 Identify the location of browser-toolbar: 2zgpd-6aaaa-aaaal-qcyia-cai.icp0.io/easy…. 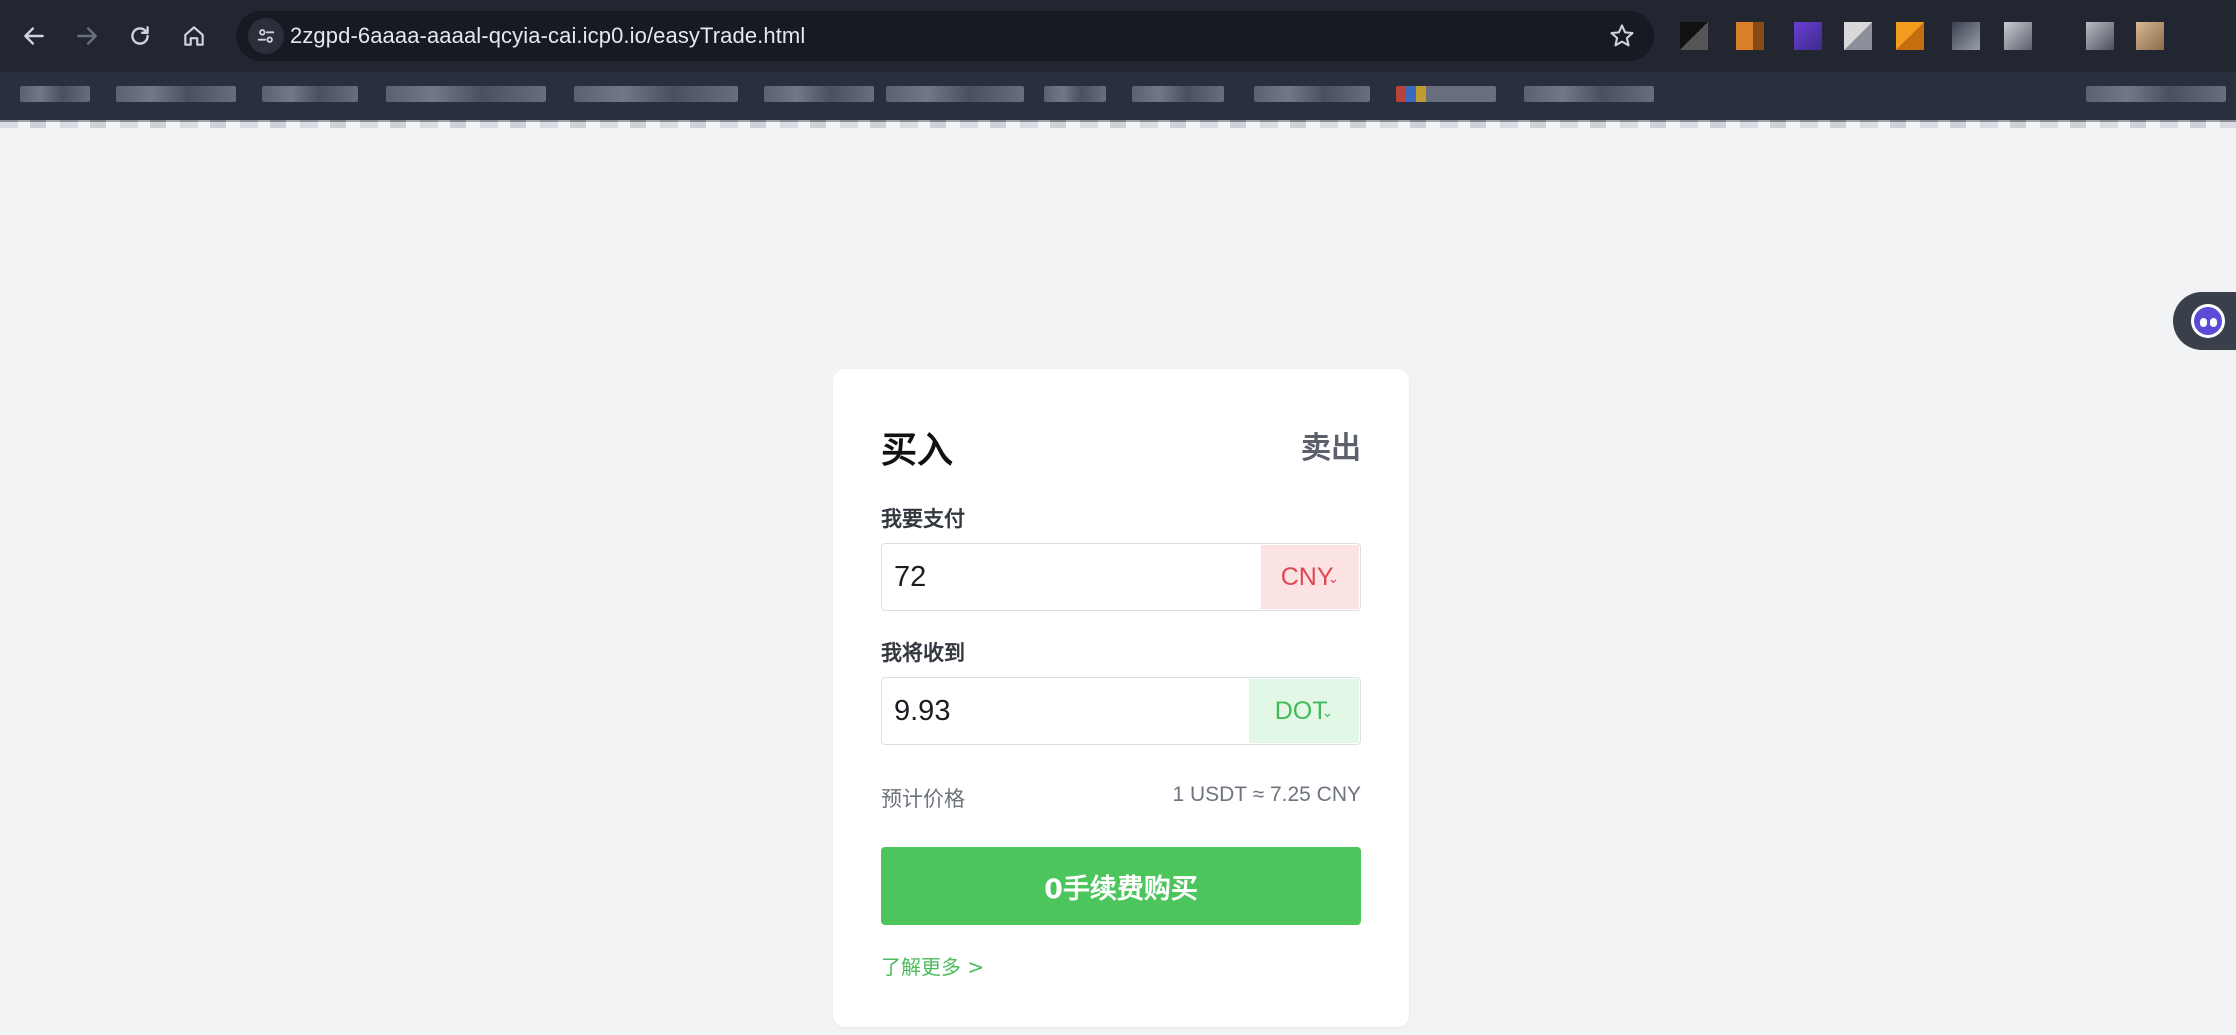
(1118, 36).